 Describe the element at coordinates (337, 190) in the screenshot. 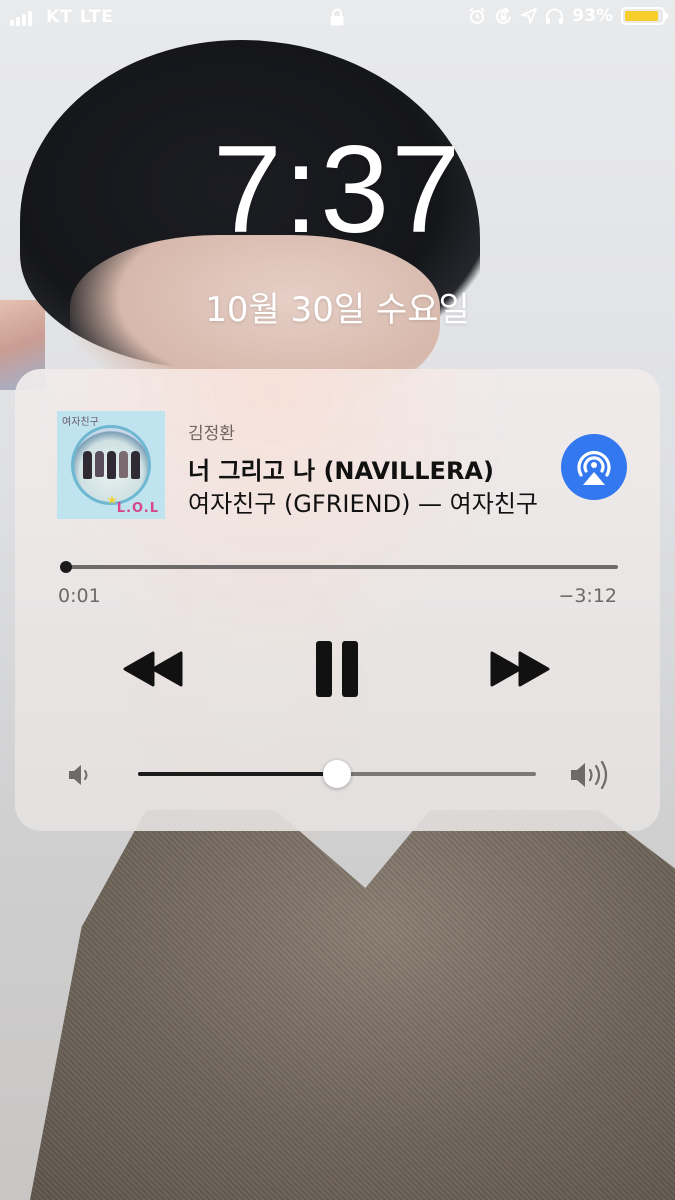

I see `lock-screen-time: 7:37` at that location.